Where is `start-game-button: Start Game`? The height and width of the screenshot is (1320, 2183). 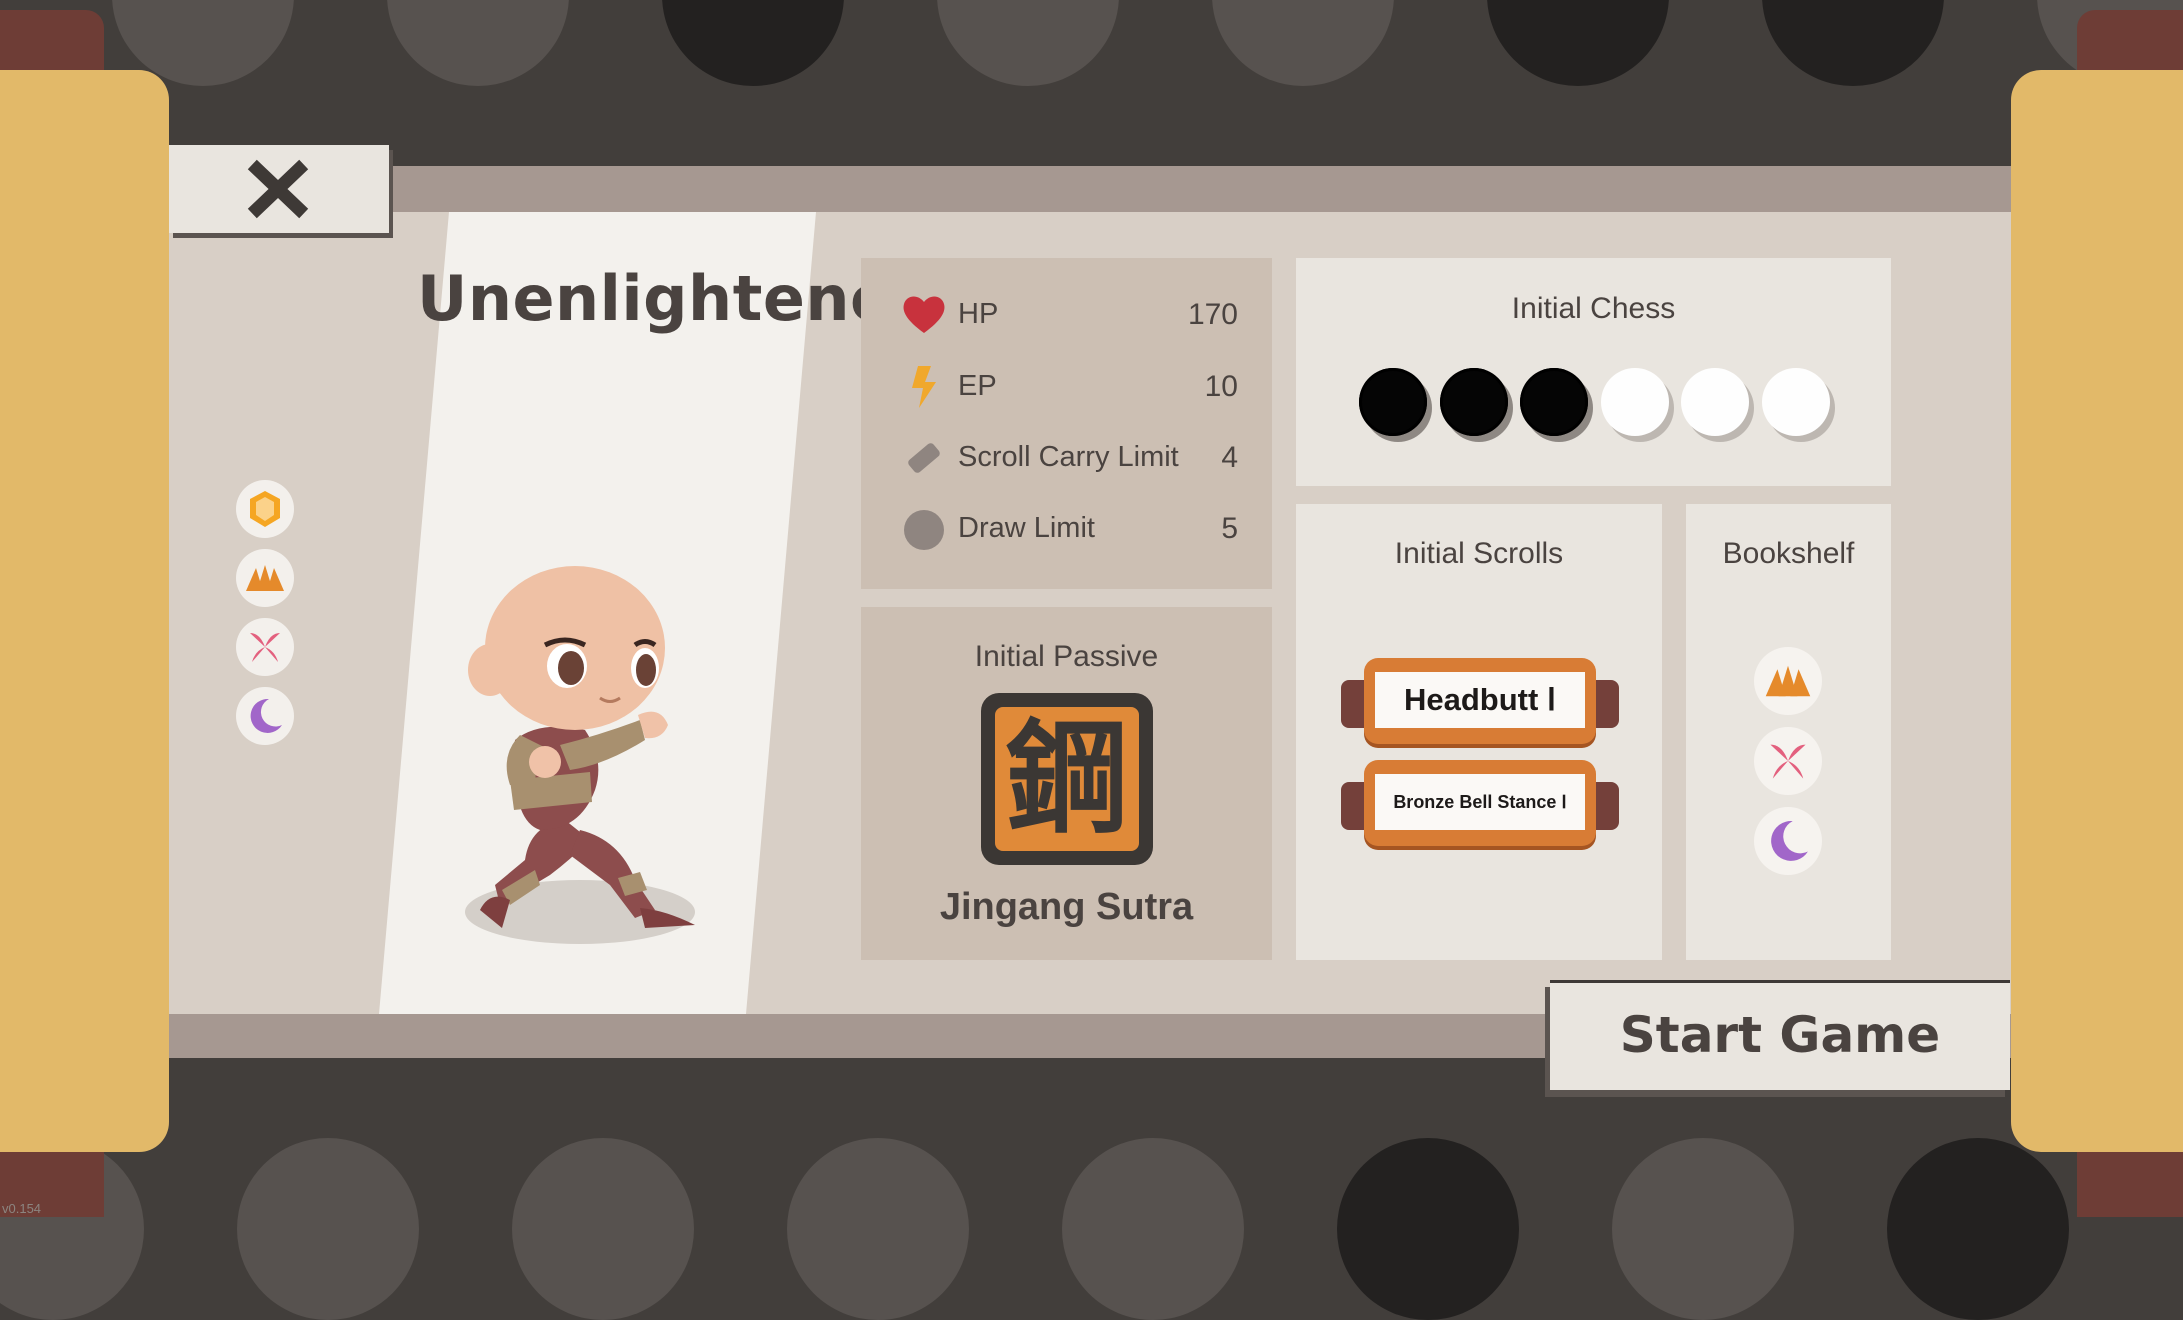
start-game-button: Start Game is located at coordinates (1780, 1035).